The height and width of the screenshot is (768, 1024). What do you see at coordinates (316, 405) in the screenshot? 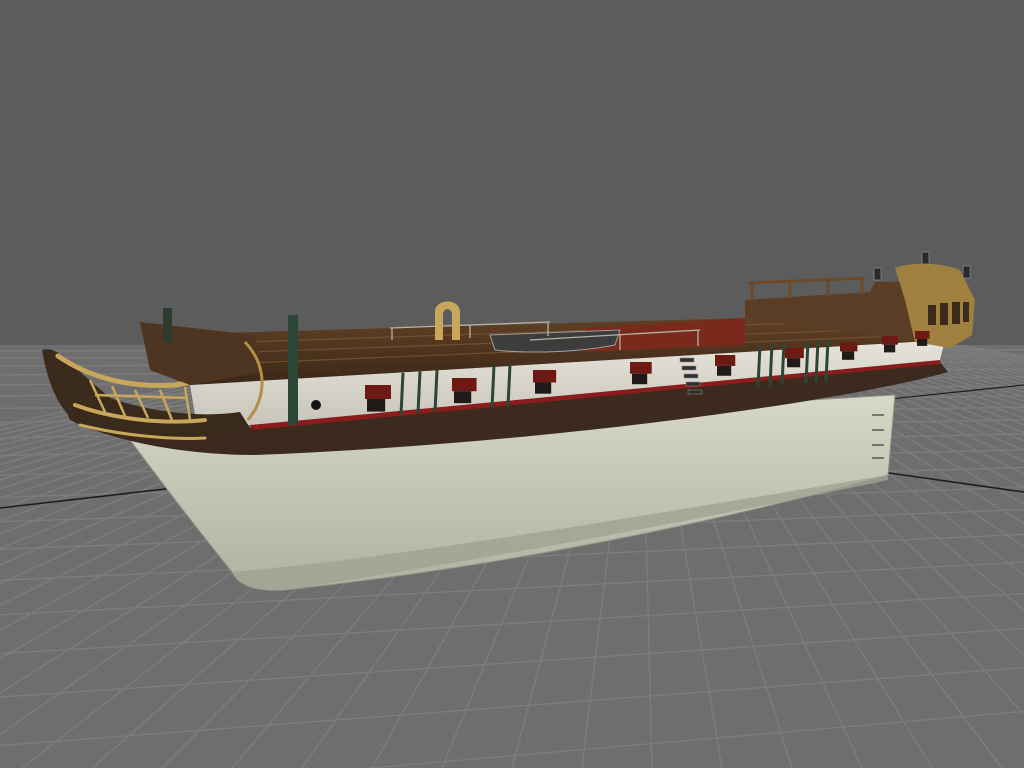
I see `hawse-hole` at bounding box center [316, 405].